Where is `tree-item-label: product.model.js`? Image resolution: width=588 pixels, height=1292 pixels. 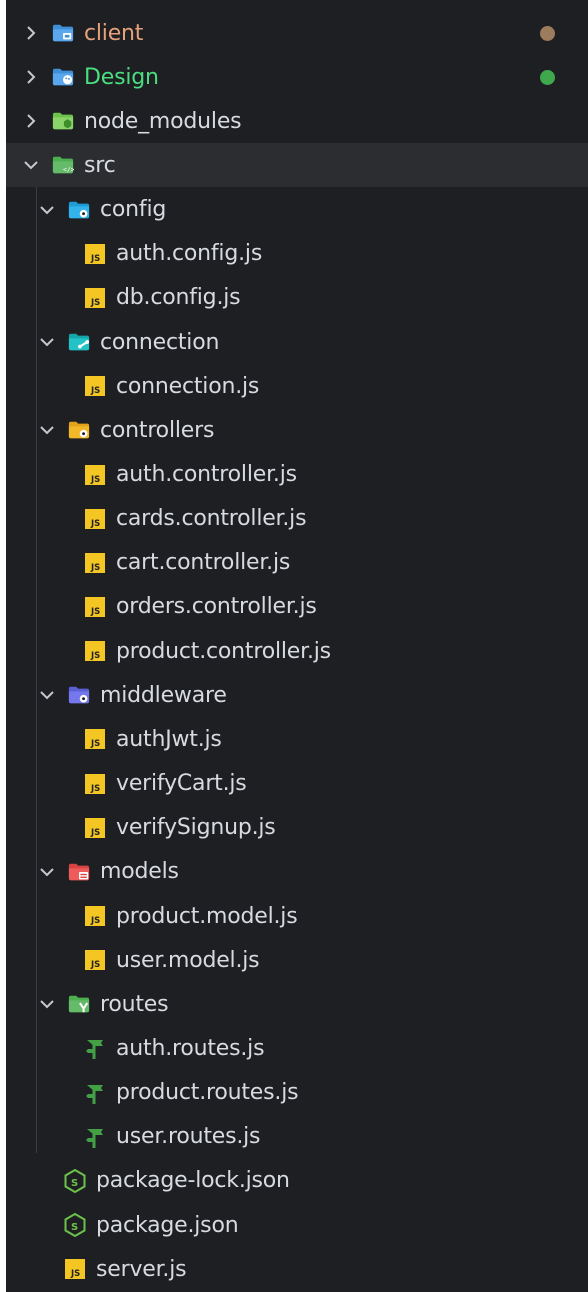
tree-item-label: product.model.js is located at coordinates (207, 916).